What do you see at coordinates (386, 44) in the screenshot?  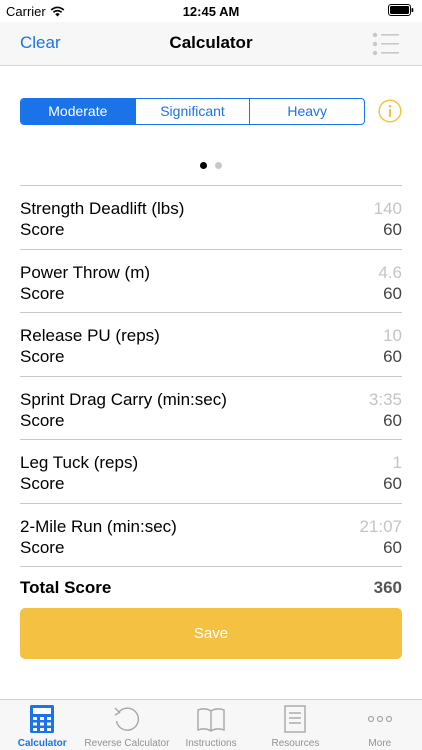 I see `list-icon` at bounding box center [386, 44].